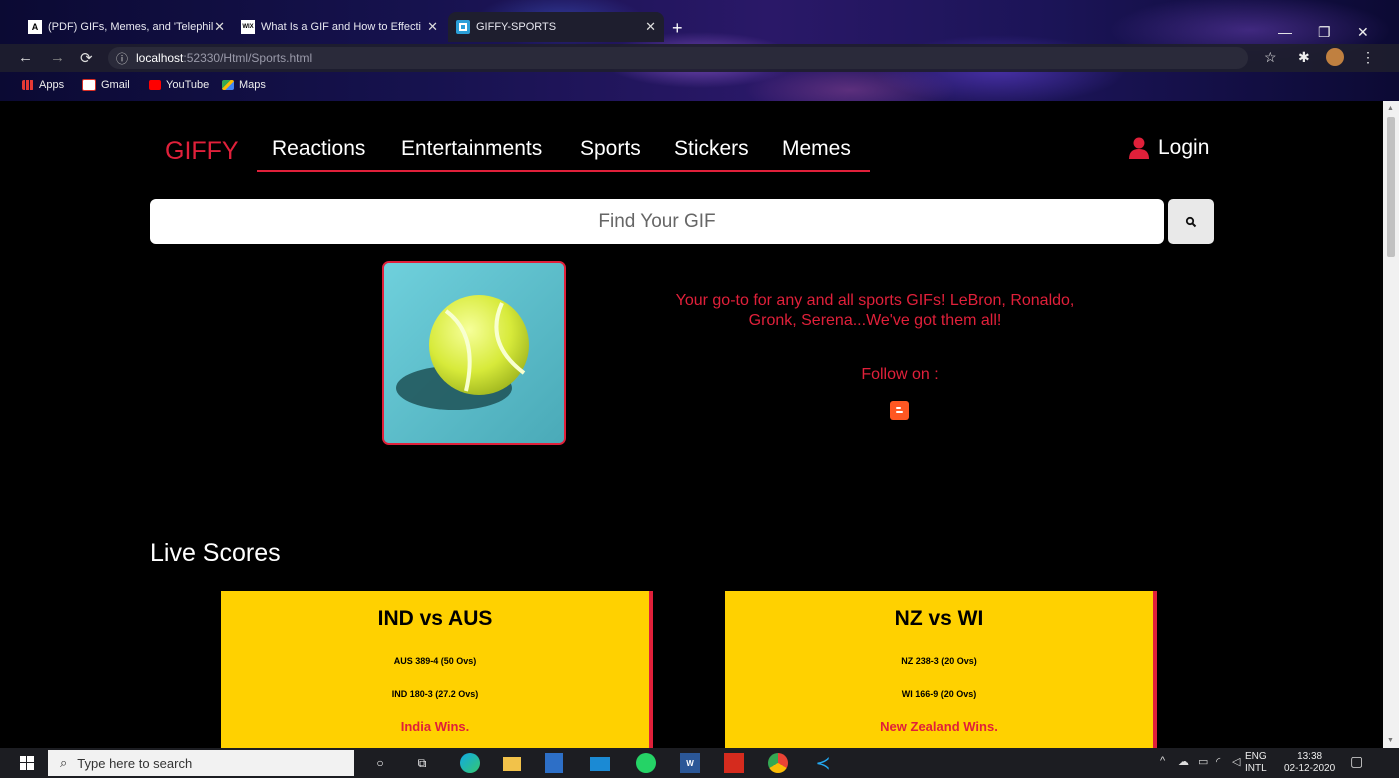  I want to click on search-input, so click(657, 221).